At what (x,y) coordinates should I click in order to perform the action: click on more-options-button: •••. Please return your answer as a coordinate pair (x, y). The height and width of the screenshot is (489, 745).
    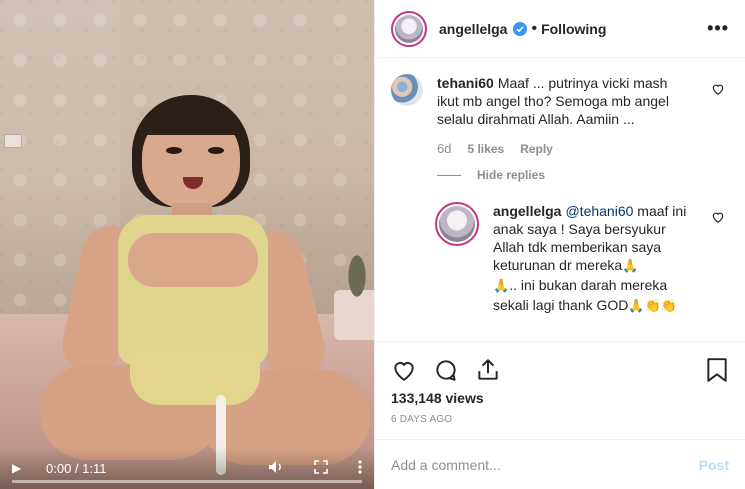
    Looking at the image, I should click on (718, 28).